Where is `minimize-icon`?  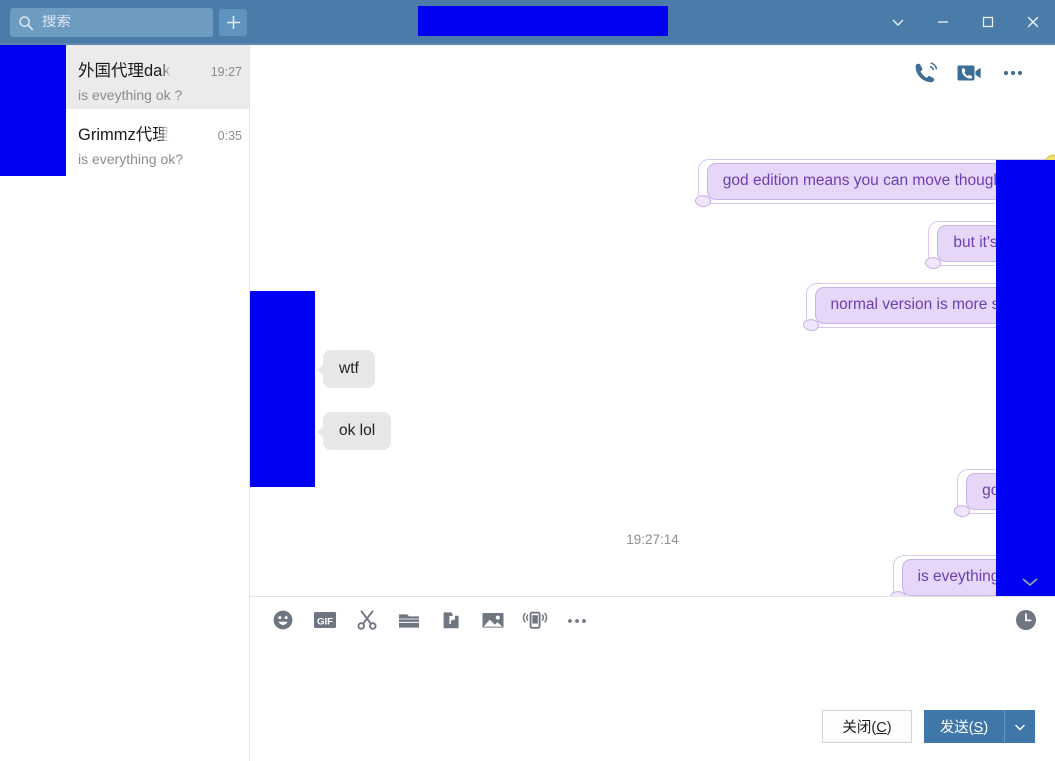
minimize-icon is located at coordinates (943, 22).